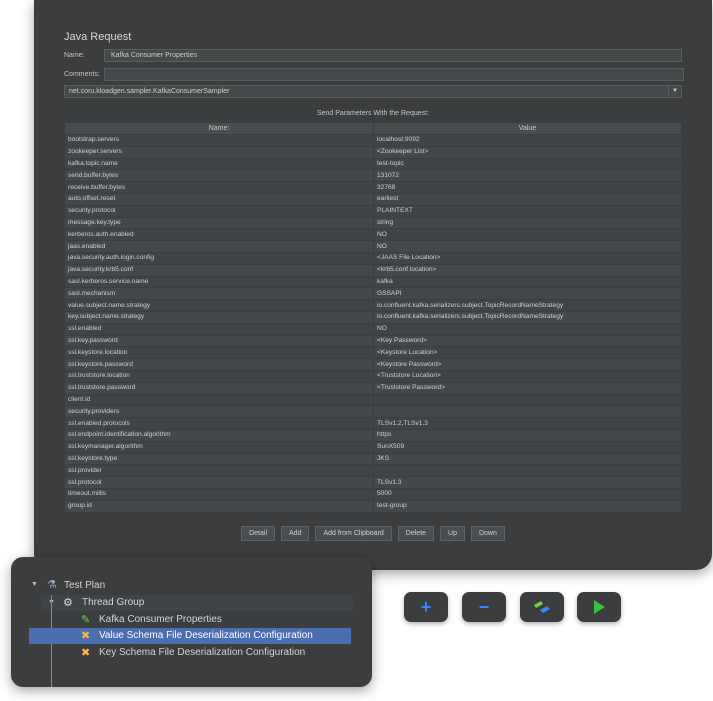 This screenshot has height=701, width=713. I want to click on table-row: sasl.mechanism GSSAPI, so click(373, 294).